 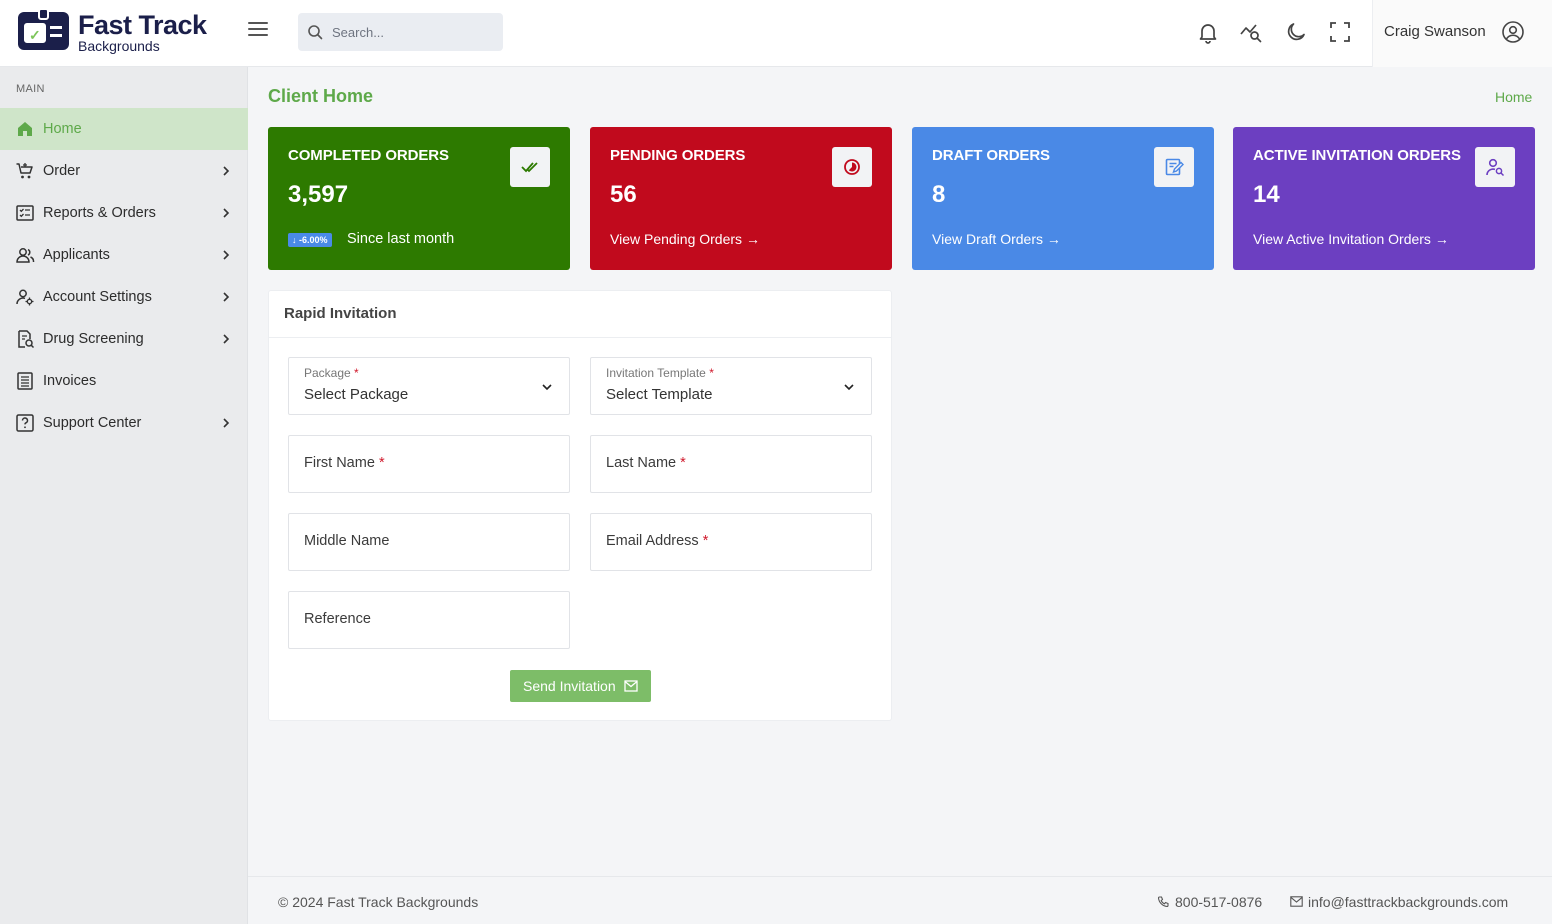 What do you see at coordinates (25, 297) in the screenshot?
I see `user-settings-icon` at bounding box center [25, 297].